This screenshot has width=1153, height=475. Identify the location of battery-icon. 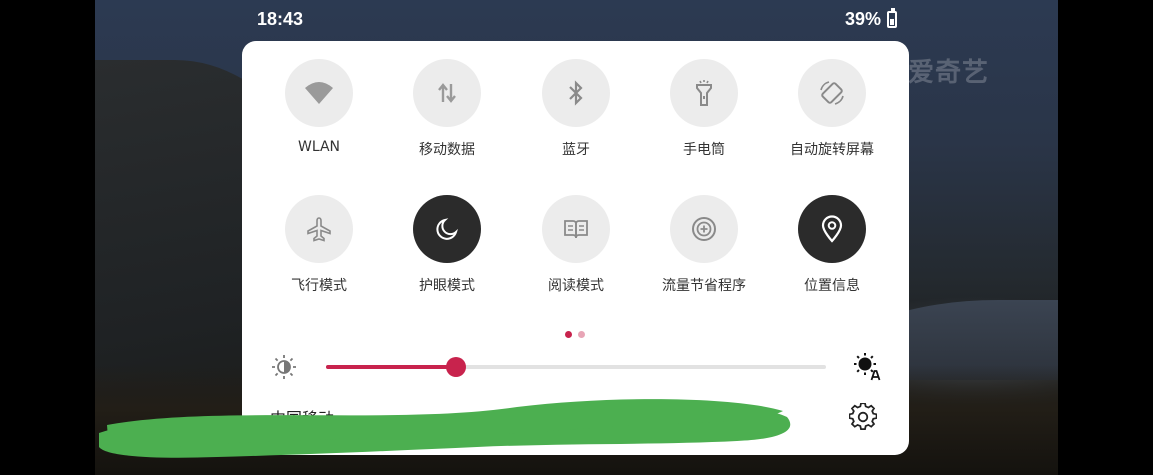
(892, 18).